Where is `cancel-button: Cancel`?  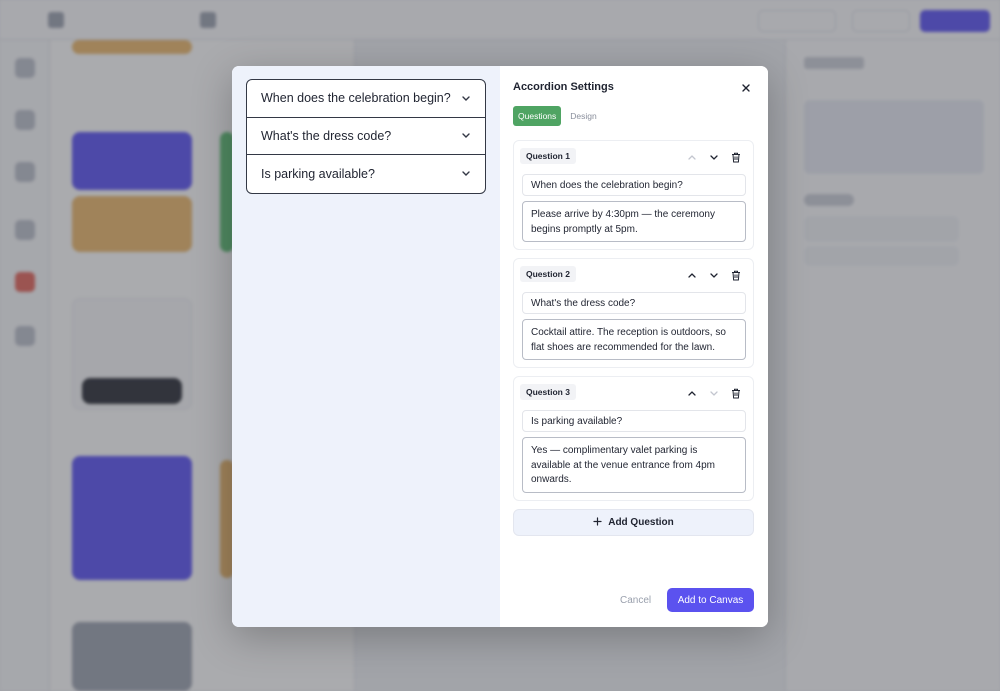
cancel-button: Cancel is located at coordinates (635, 600).